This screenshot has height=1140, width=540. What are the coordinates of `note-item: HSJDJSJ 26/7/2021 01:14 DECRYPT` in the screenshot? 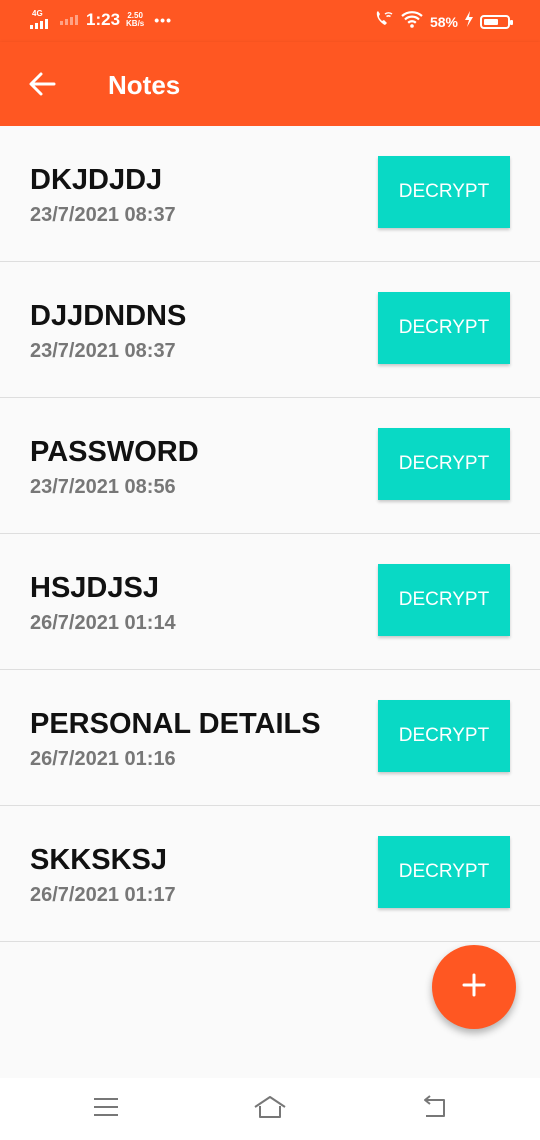 It's located at (270, 602).